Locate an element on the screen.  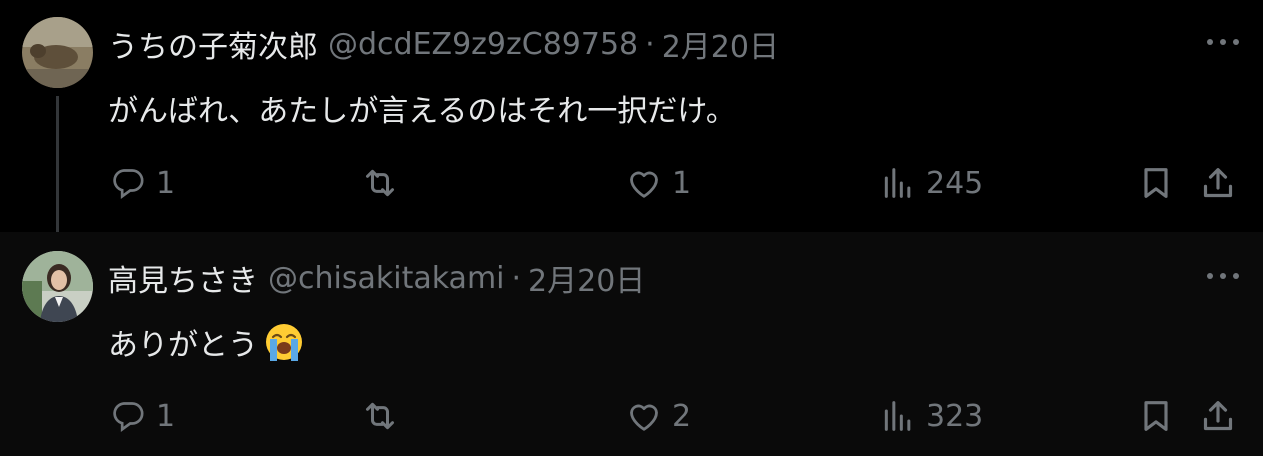
tweet-header: 高見ちさき @chisakitakami · 2月20日 is located at coordinates (376, 278).